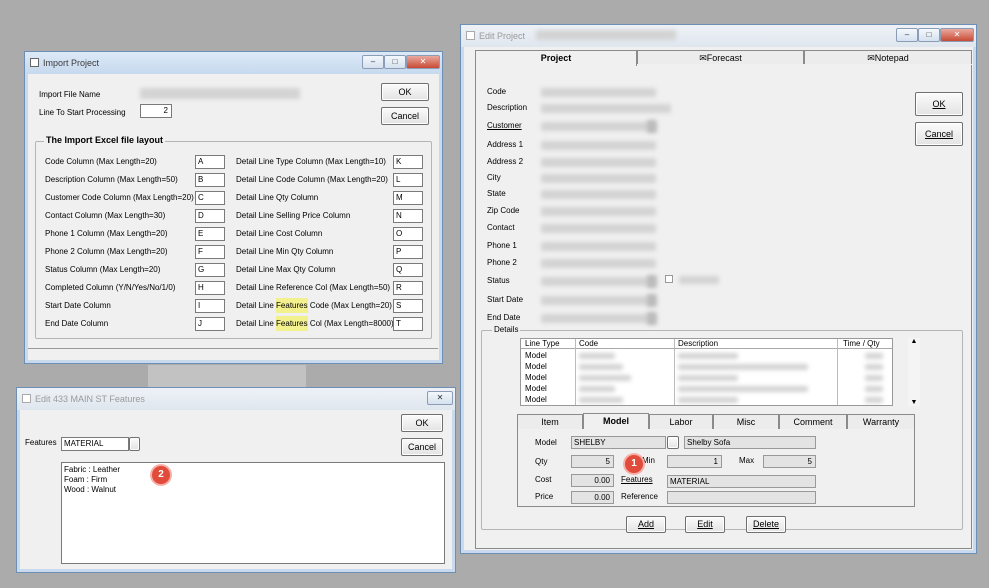 The width and height of the screenshot is (989, 588). What do you see at coordinates (550, 421) in the screenshot?
I see `sub-tab-item: Item` at bounding box center [550, 421].